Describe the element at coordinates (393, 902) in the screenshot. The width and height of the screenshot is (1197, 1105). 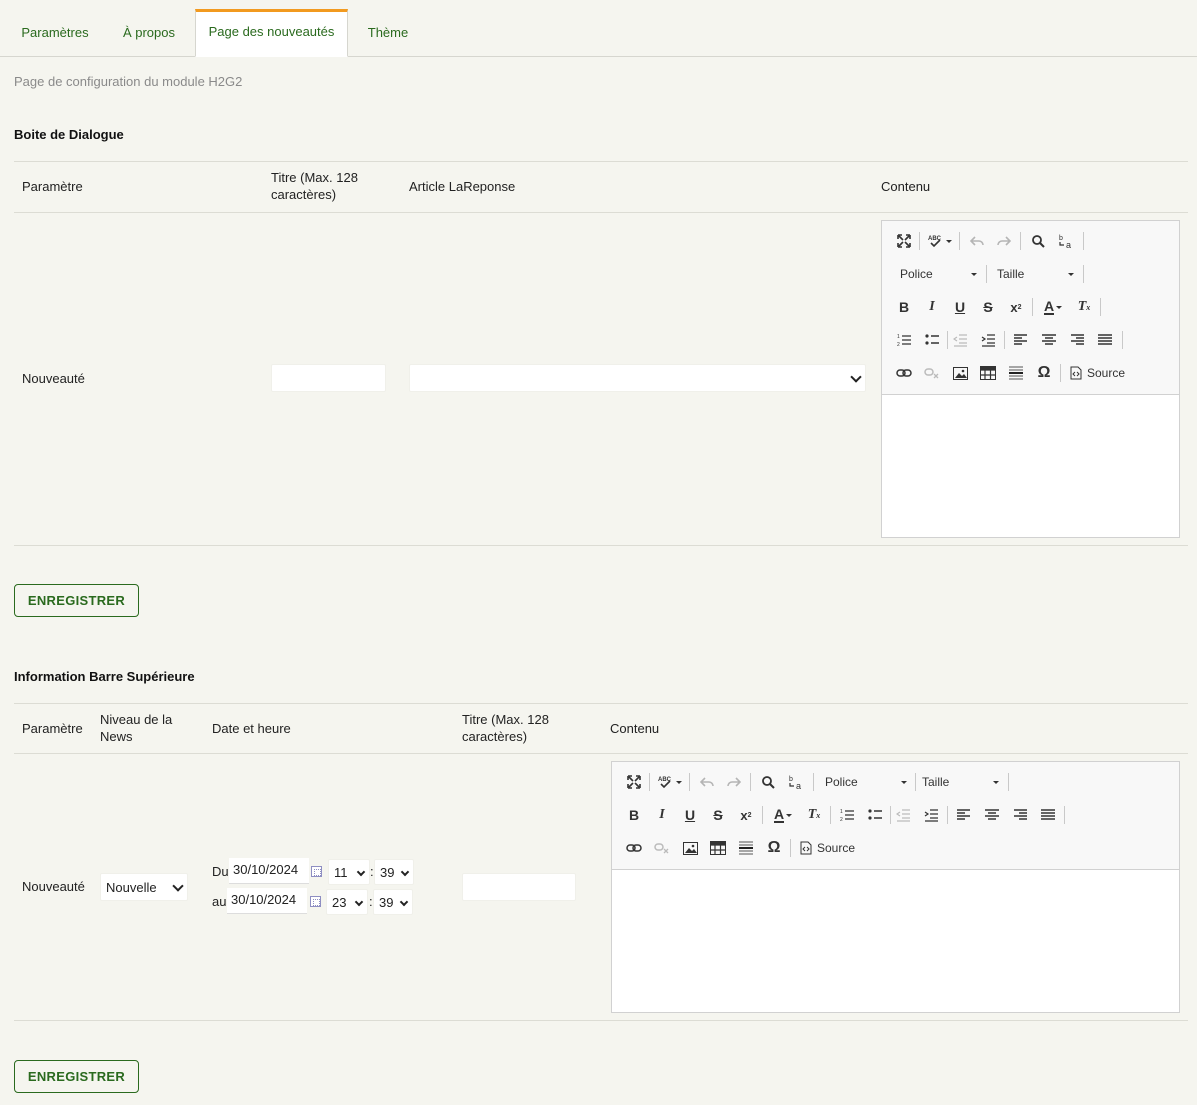
I see `to-minute-select: 39` at that location.